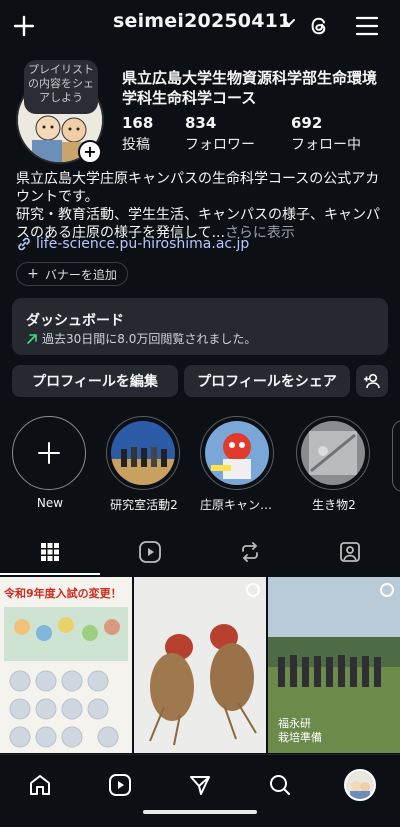  Describe the element at coordinates (250, 88) in the screenshot. I see `display-name: 県立広島大学生物資源科学部生命環境学科生命科学コース` at that location.